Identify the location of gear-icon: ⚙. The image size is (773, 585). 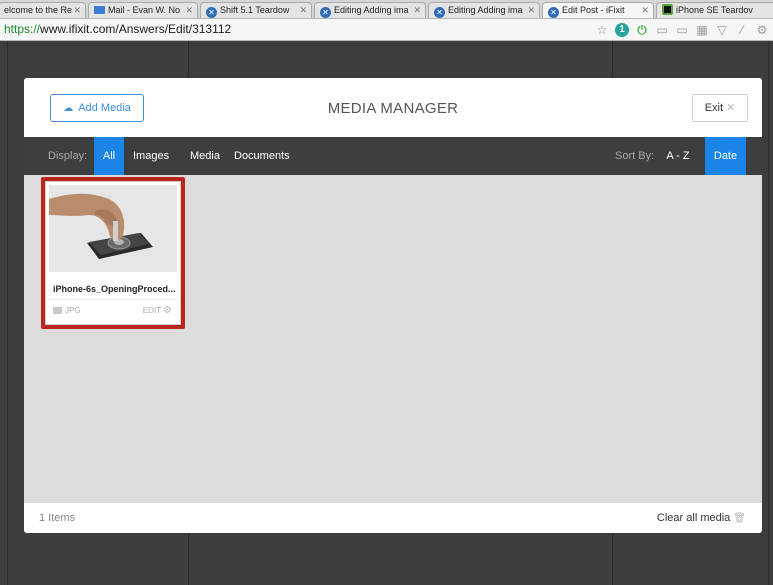
(167, 310).